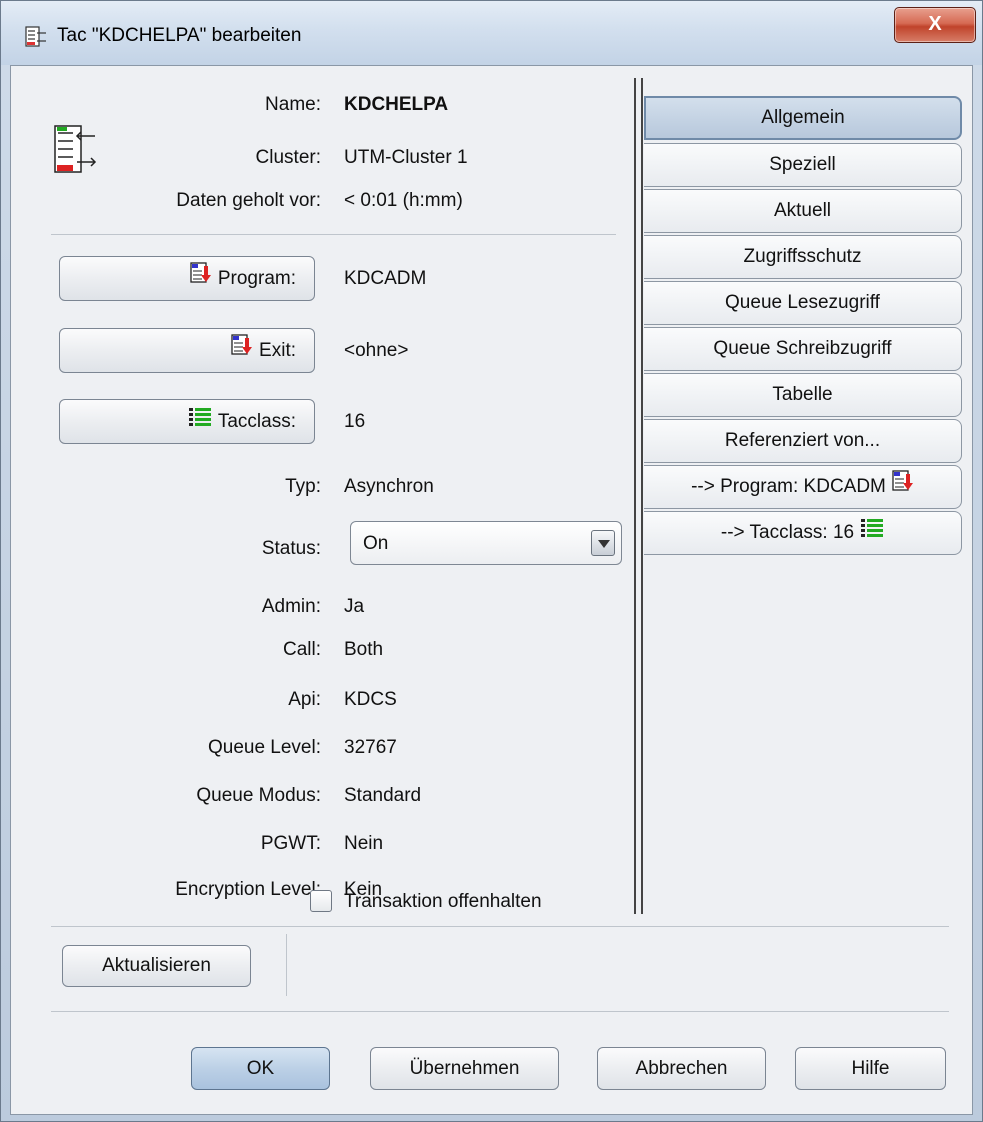  What do you see at coordinates (277, 350) in the screenshot?
I see `exit-button-label: Exit:` at bounding box center [277, 350].